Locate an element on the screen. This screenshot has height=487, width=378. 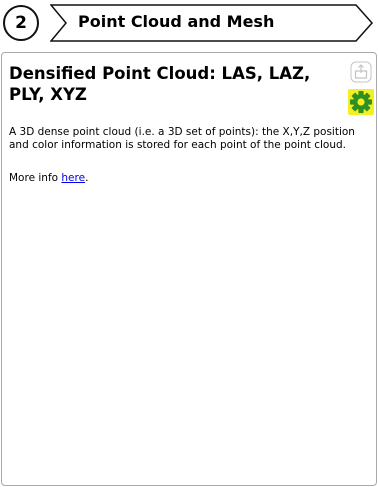
step-number-badge: 2 is located at coordinates (21, 23).